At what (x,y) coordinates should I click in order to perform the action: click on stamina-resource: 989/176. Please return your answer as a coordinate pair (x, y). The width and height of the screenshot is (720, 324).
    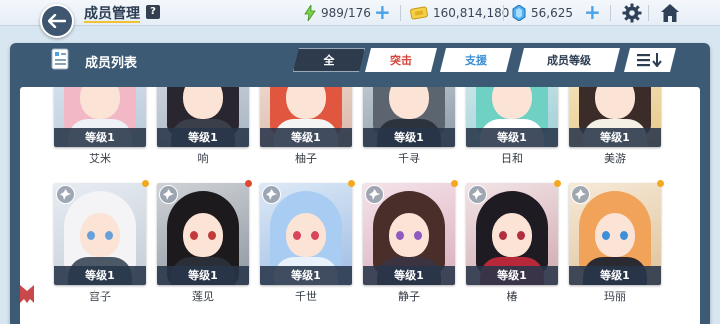
    Looking at the image, I should click on (337, 13).